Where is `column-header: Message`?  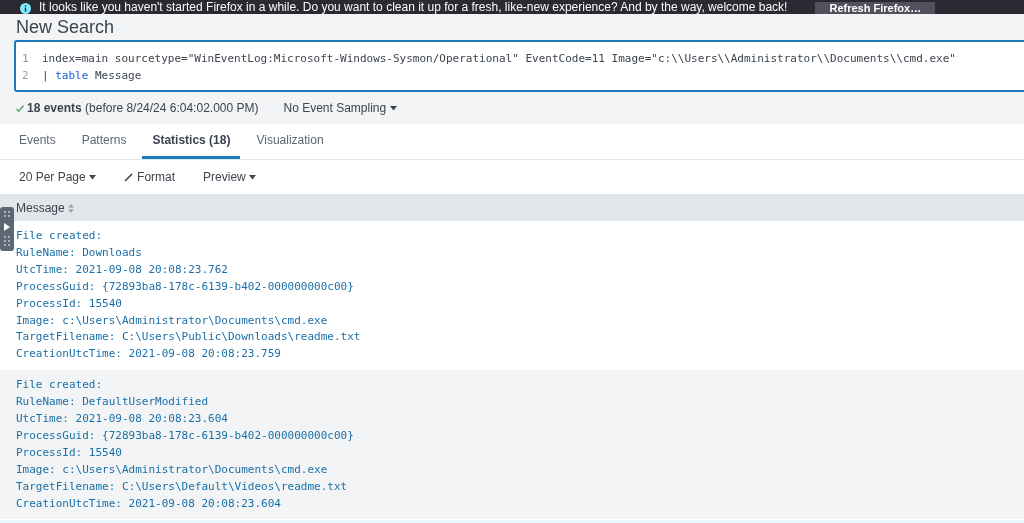
column-header: Message is located at coordinates (45, 207).